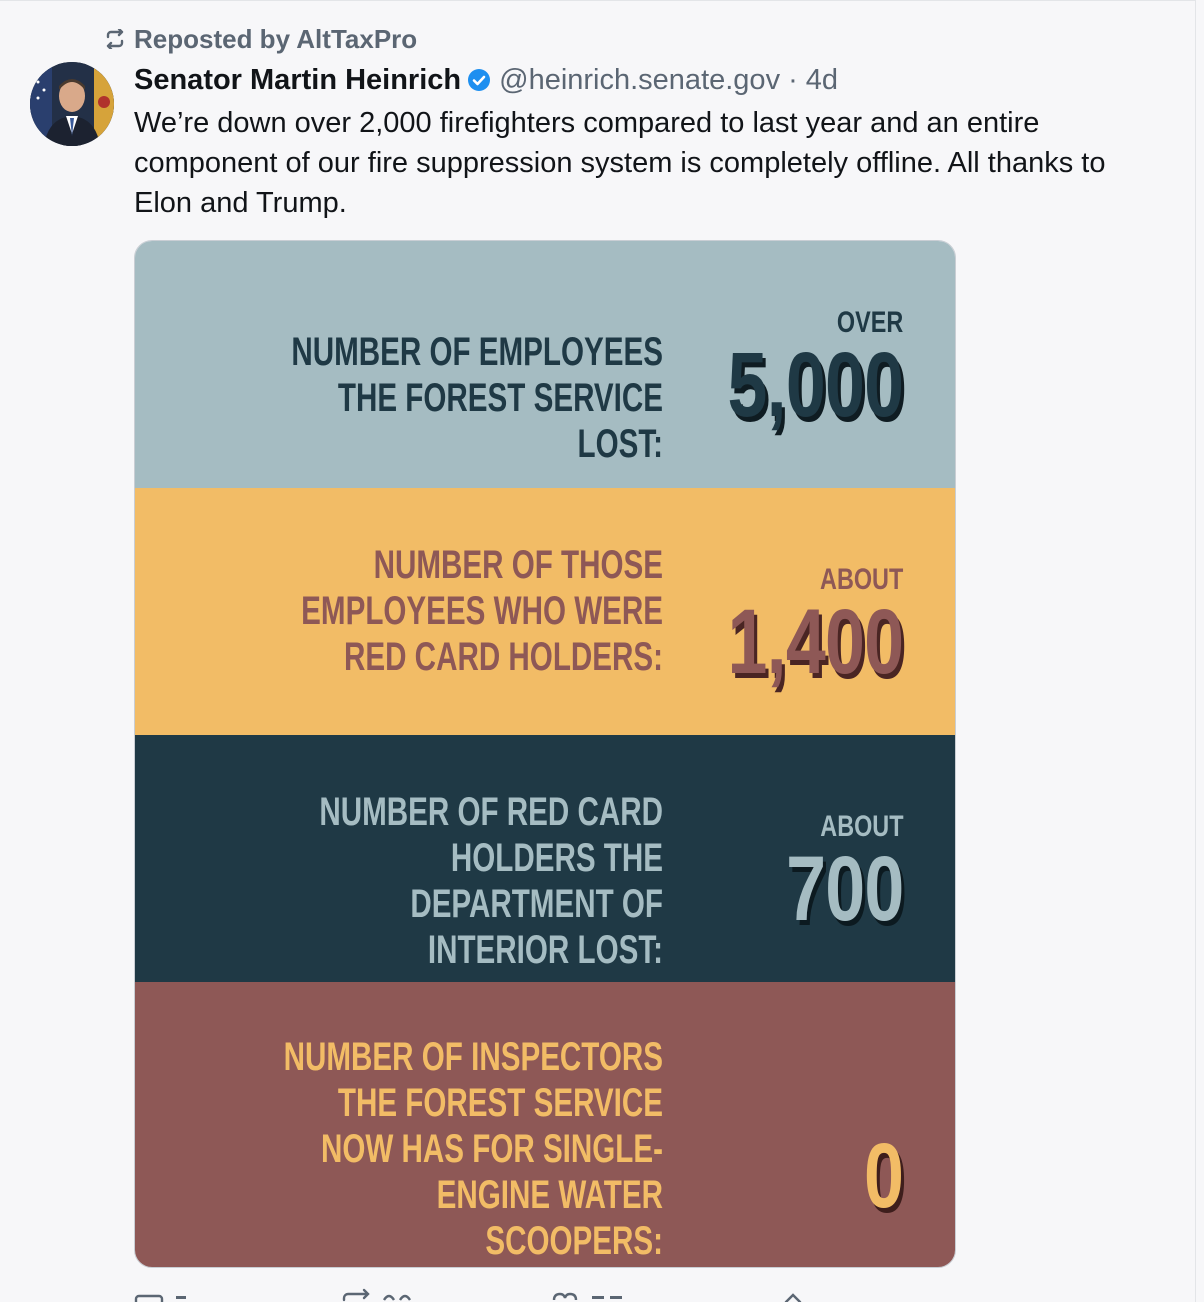 The image size is (1204, 1302). What do you see at coordinates (1199, 651) in the screenshot?
I see `right-scroll-edge` at bounding box center [1199, 651].